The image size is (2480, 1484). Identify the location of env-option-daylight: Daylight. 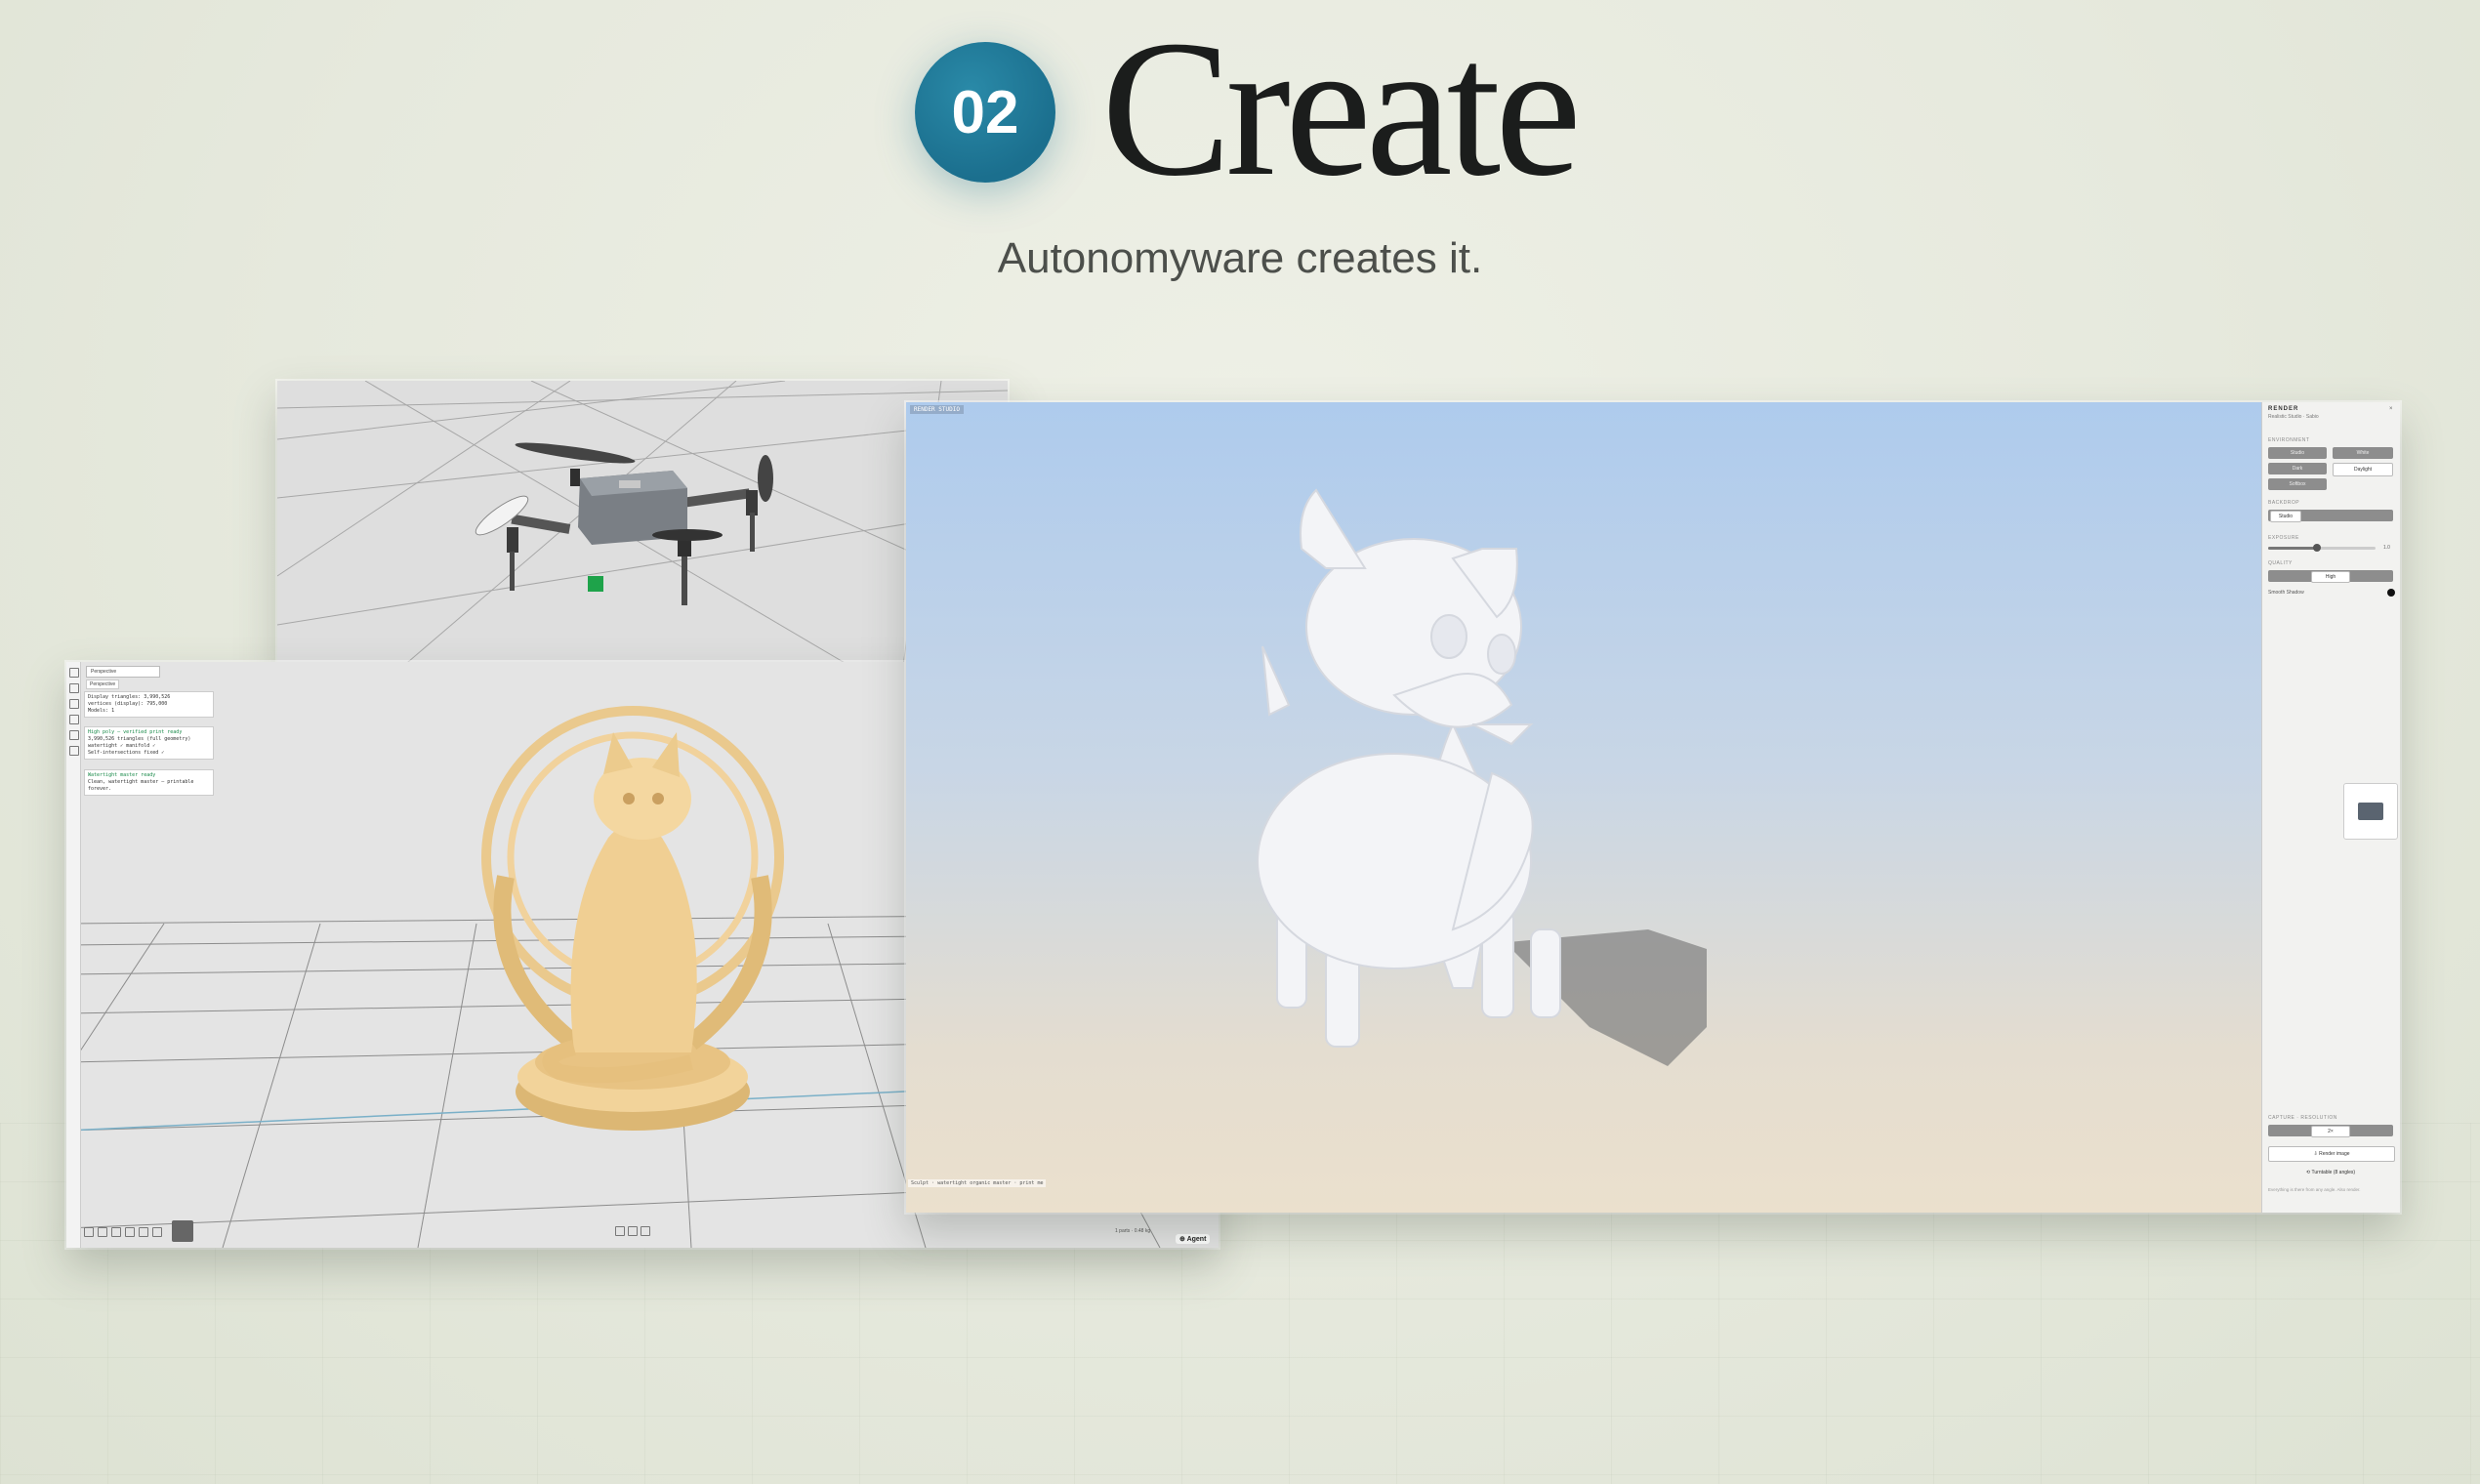
(2363, 470).